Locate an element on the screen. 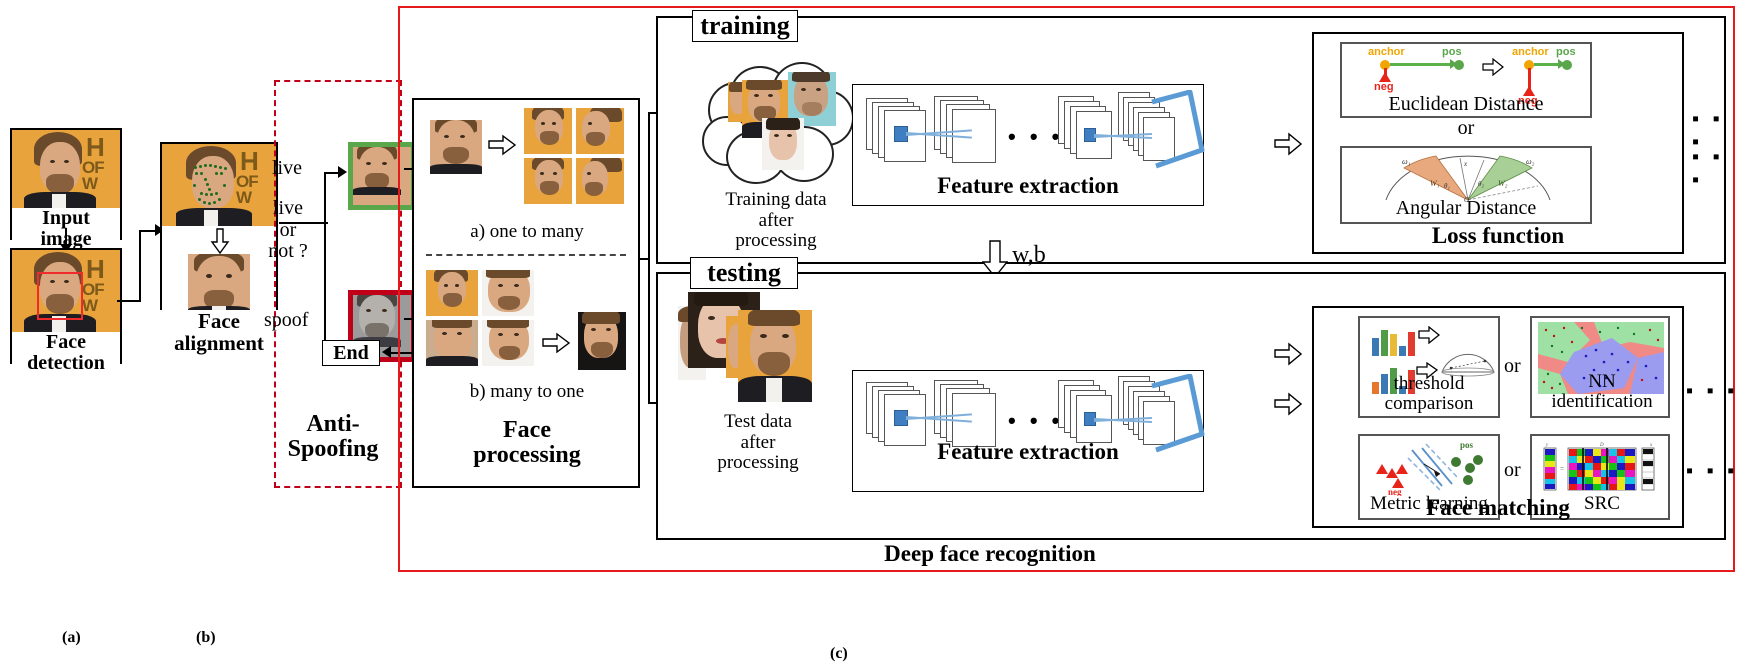 The image size is (1739, 668). cloud-face-female is located at coordinates (783, 144).